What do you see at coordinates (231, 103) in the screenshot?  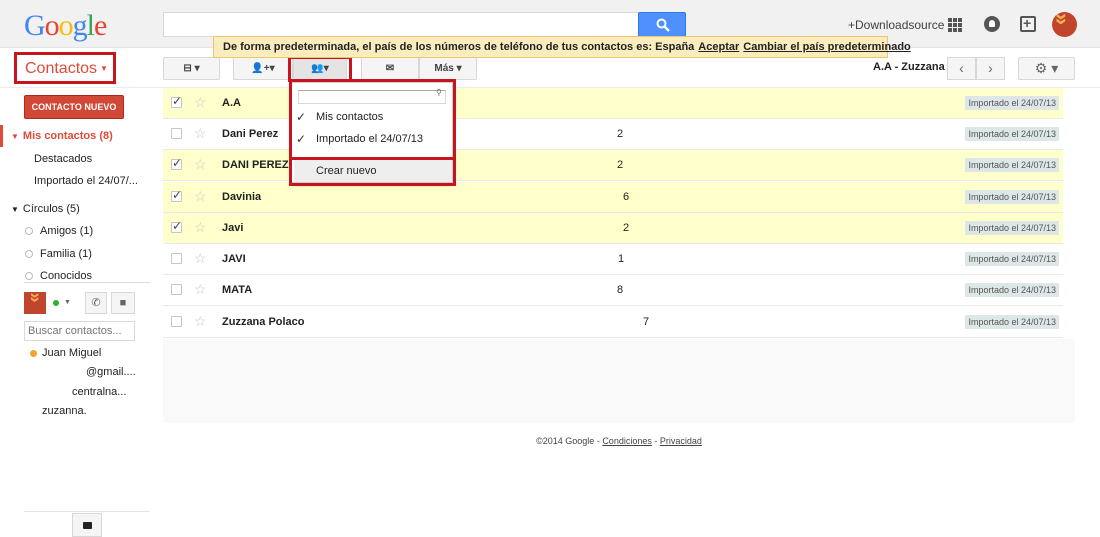 I see `contact-name: A.A` at bounding box center [231, 103].